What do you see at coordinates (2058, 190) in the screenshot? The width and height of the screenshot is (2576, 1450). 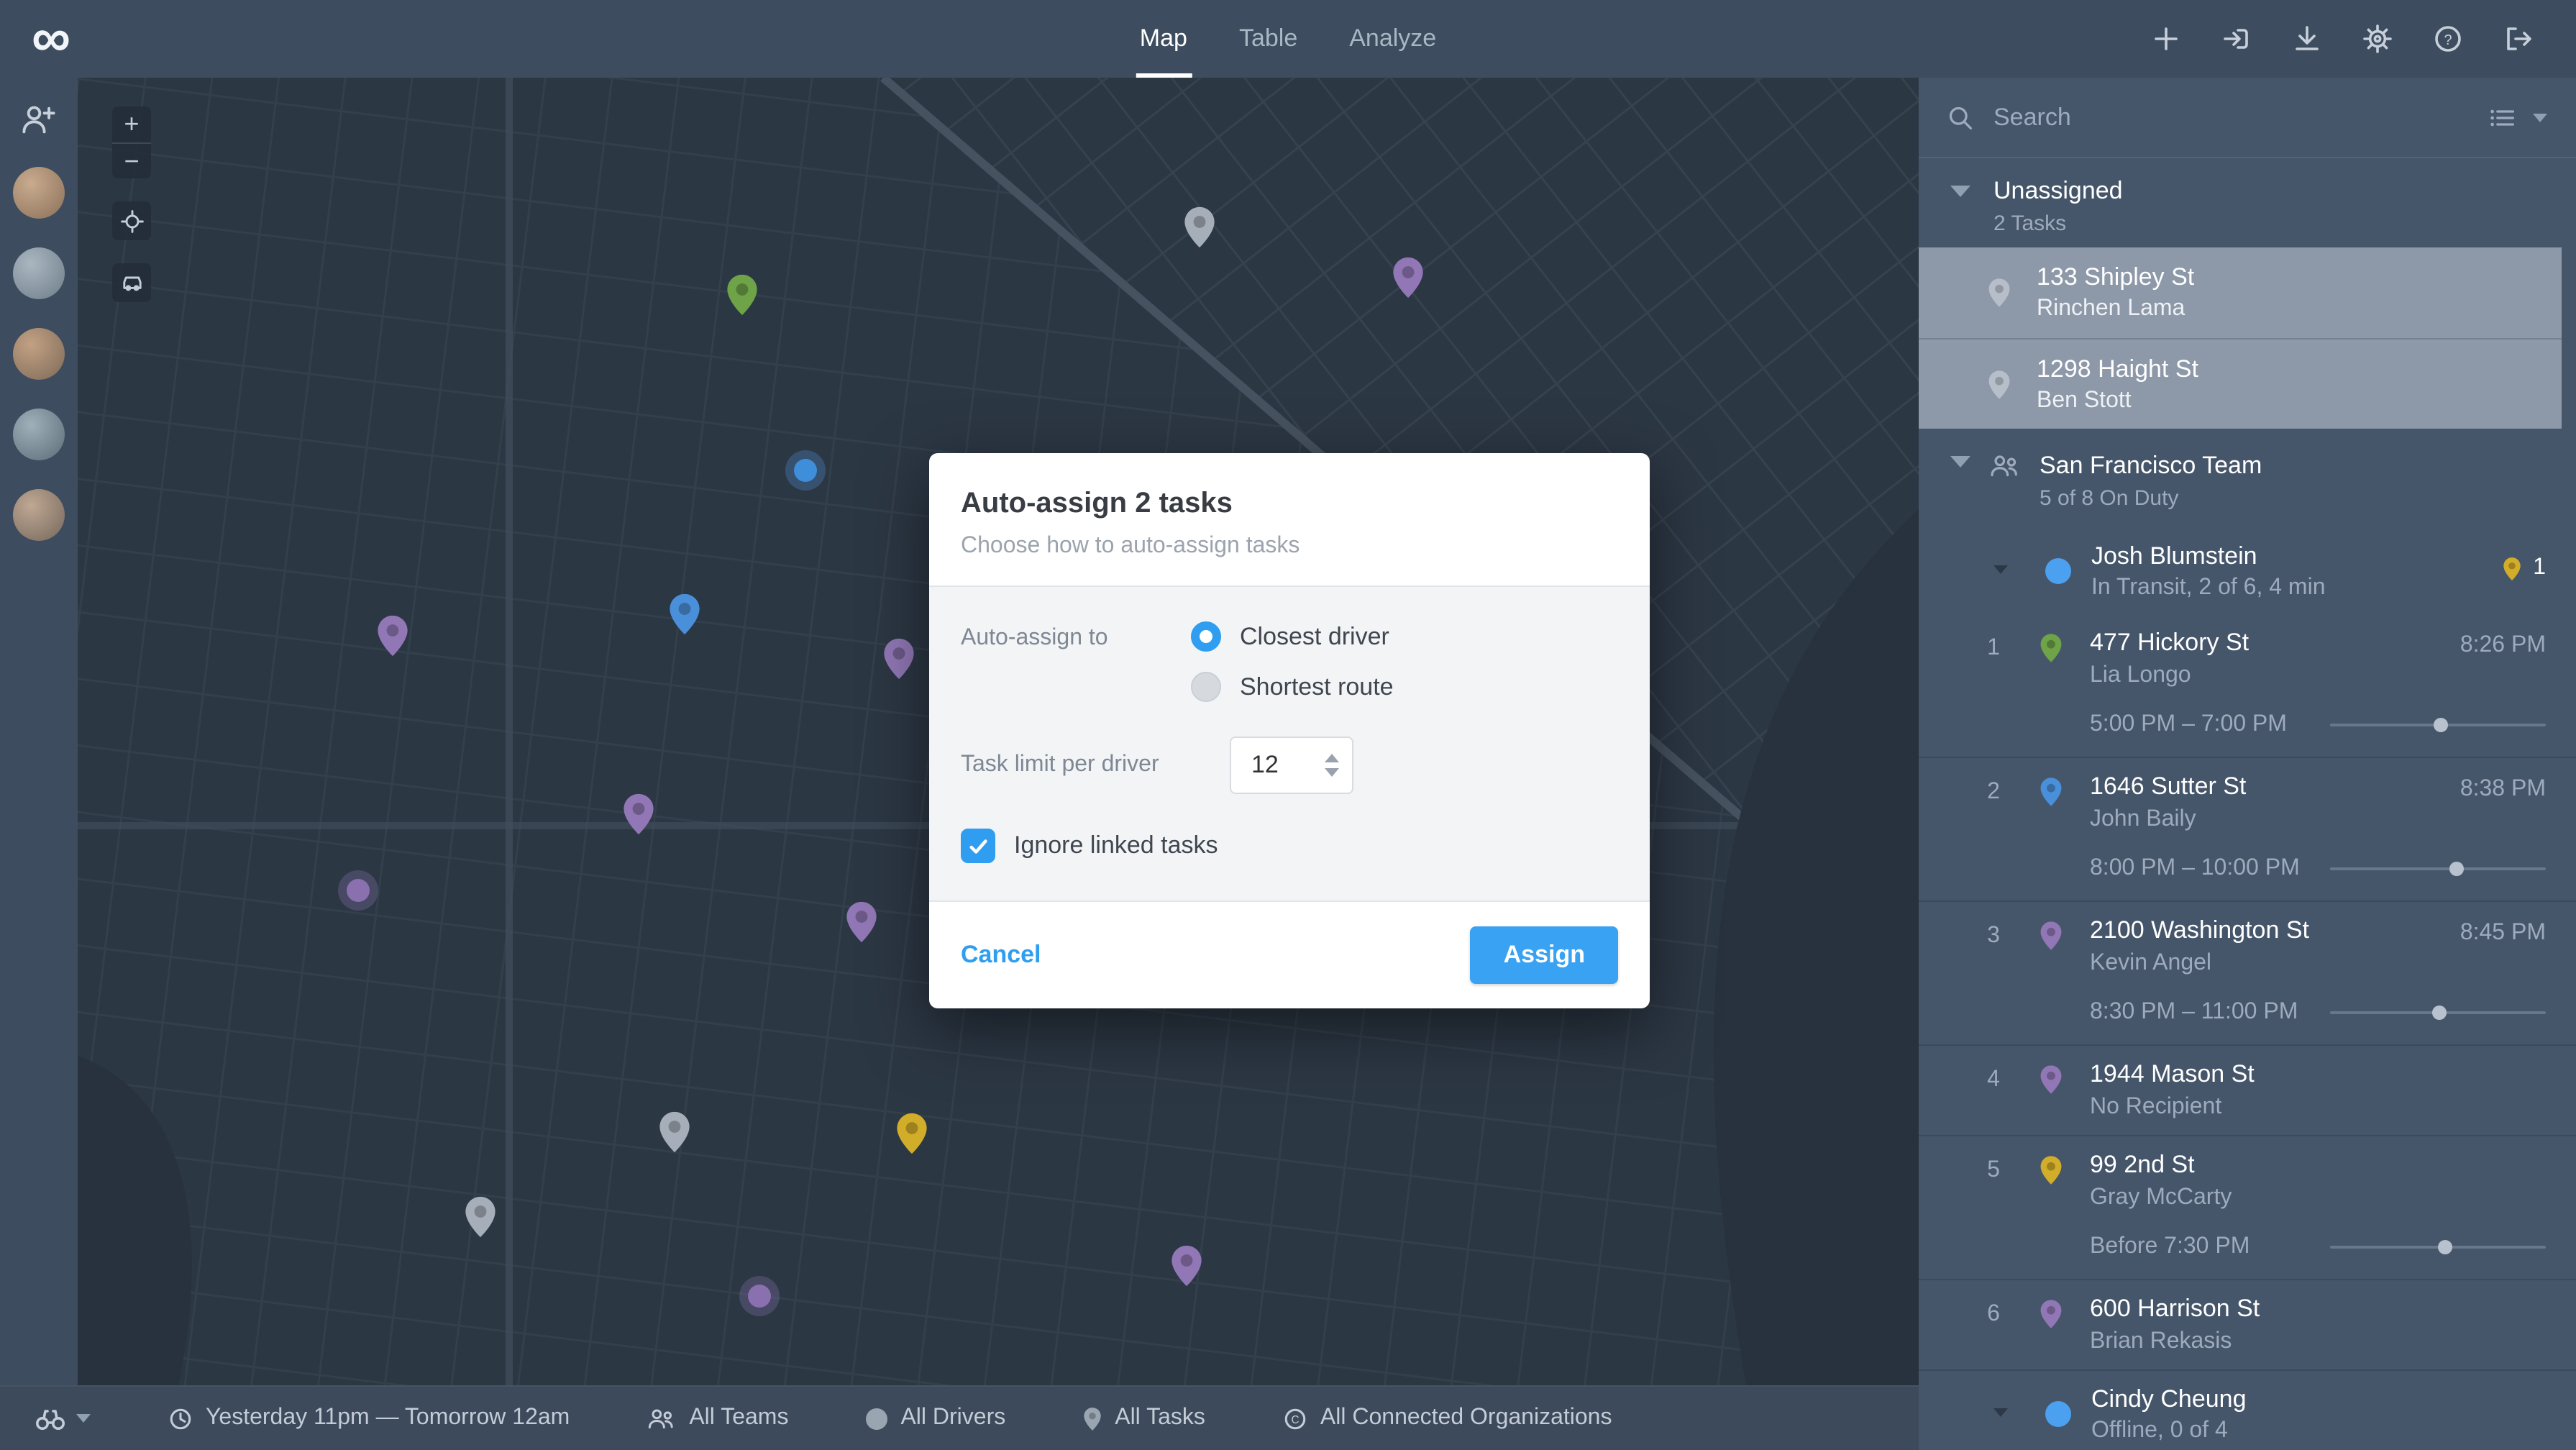 I see `section-title: Unassigned` at bounding box center [2058, 190].